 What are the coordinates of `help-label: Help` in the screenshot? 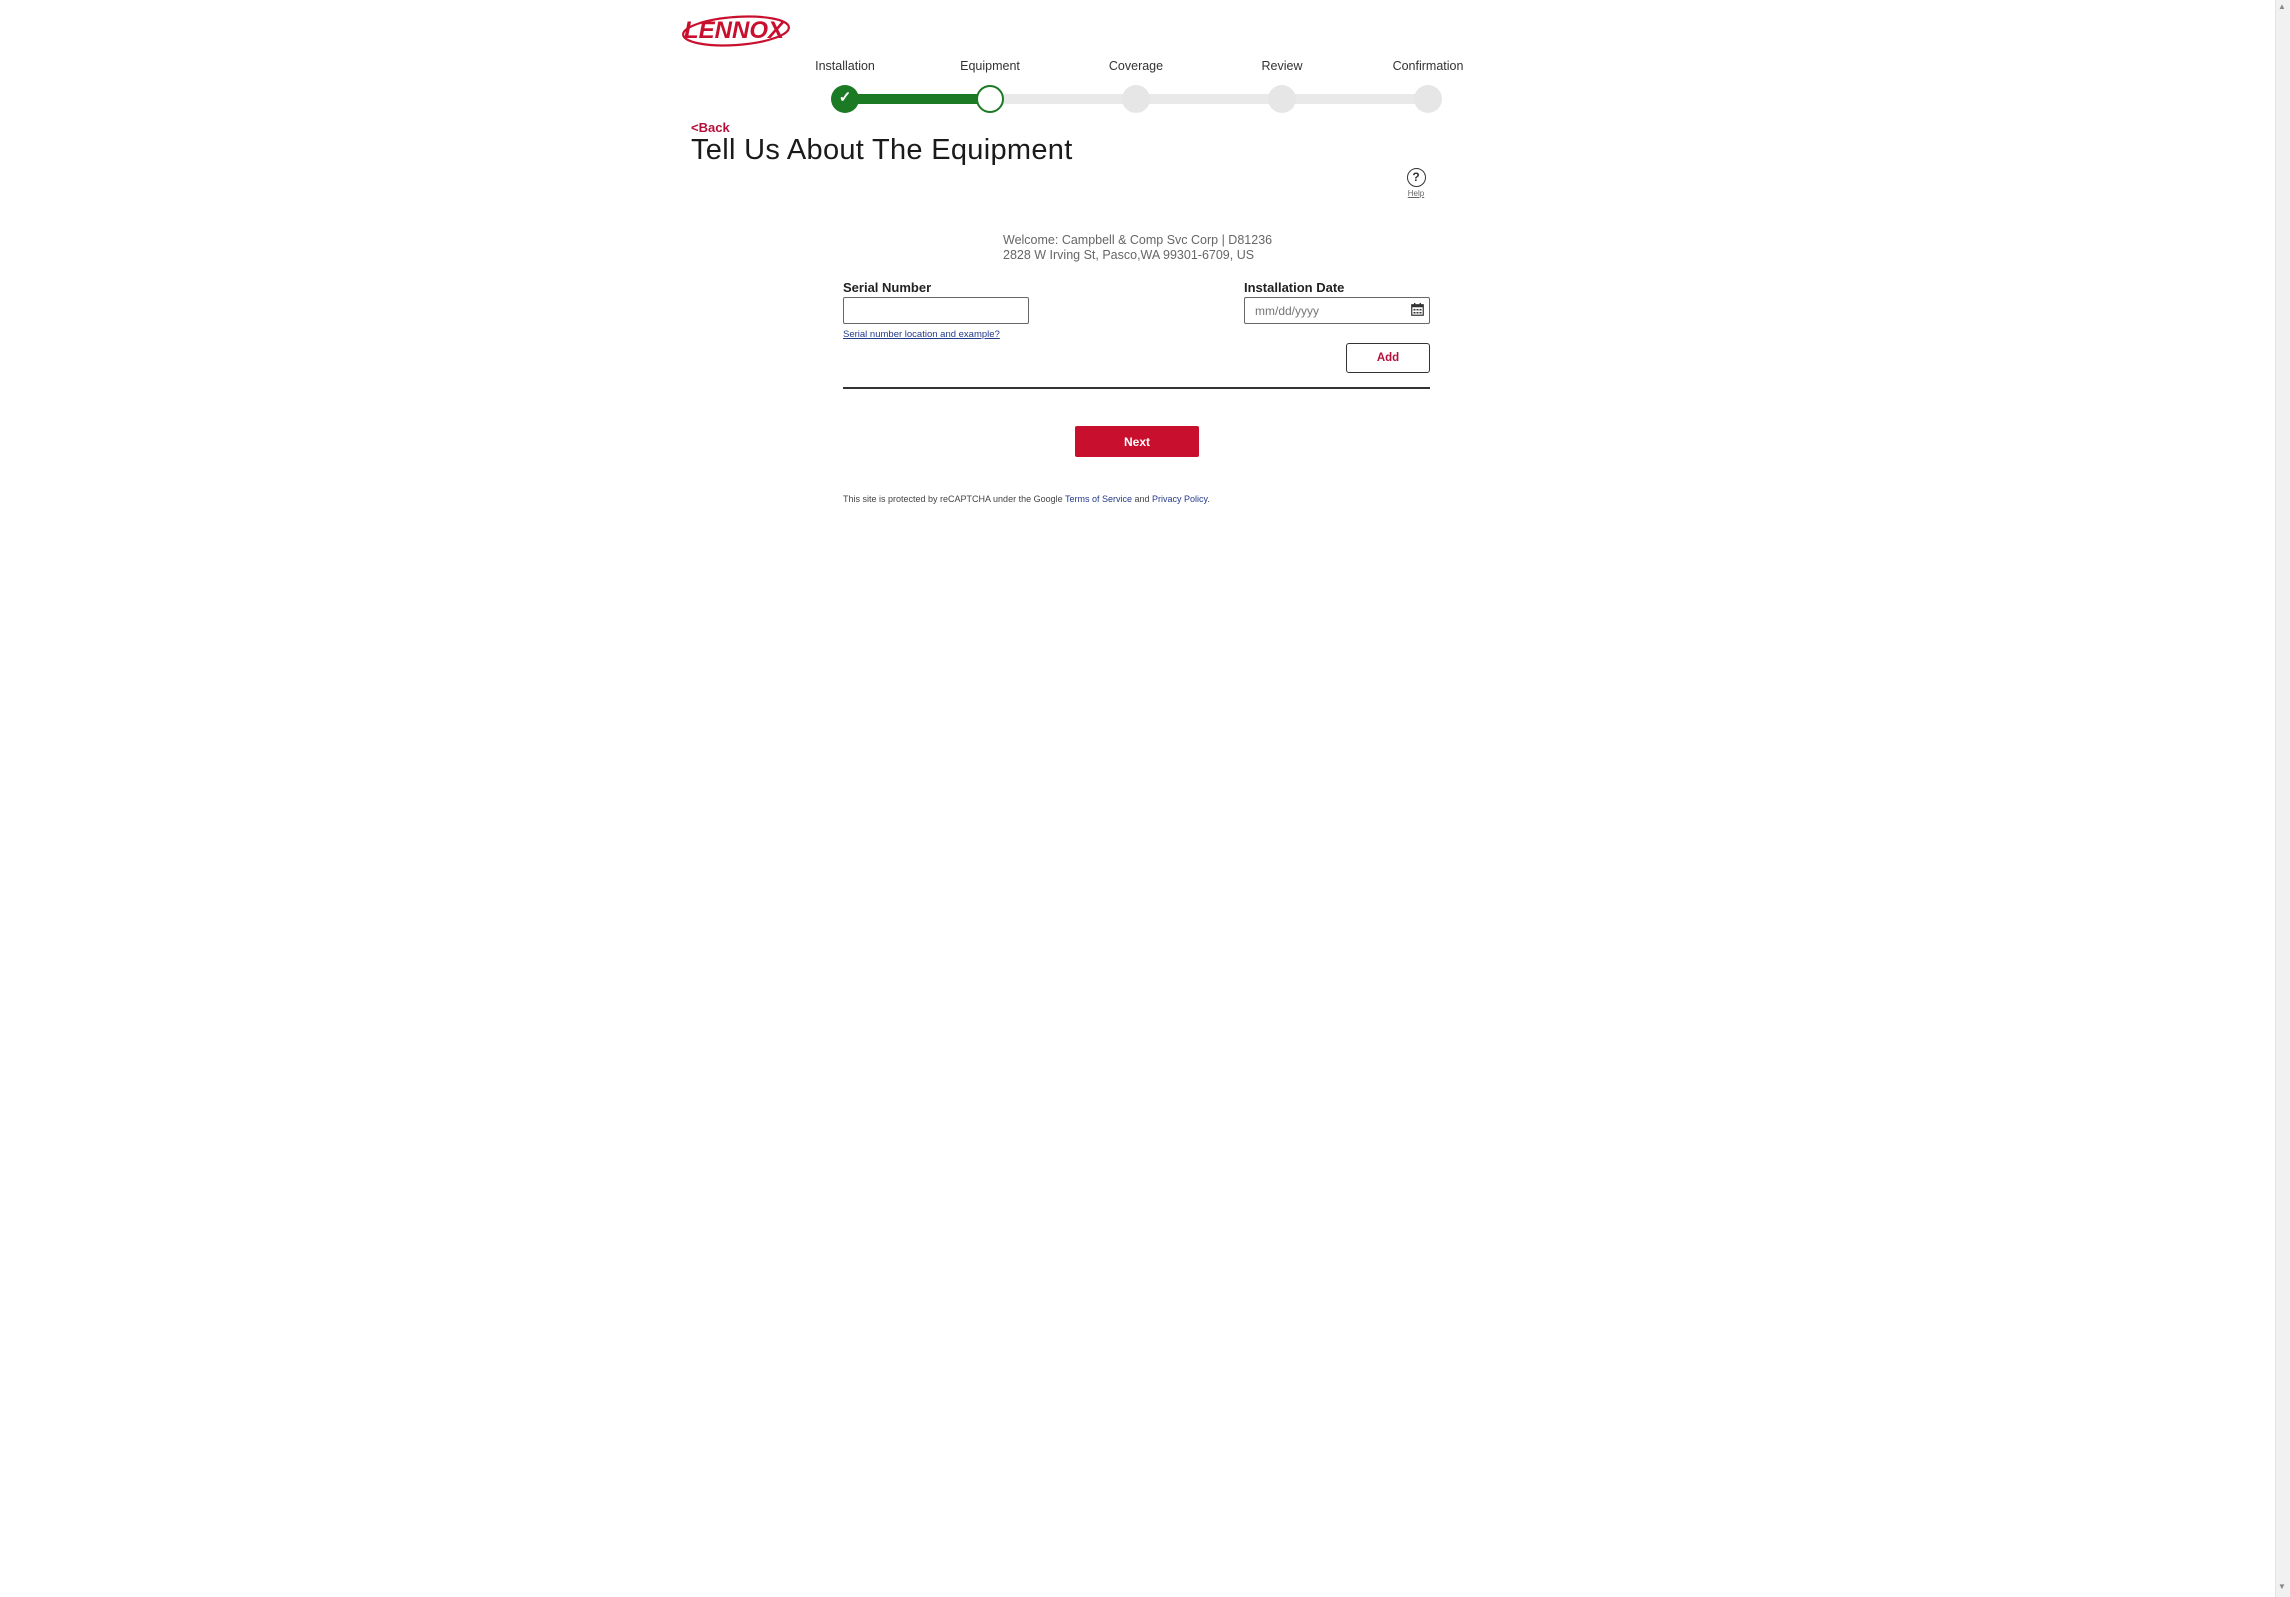 It's located at (1416, 193).